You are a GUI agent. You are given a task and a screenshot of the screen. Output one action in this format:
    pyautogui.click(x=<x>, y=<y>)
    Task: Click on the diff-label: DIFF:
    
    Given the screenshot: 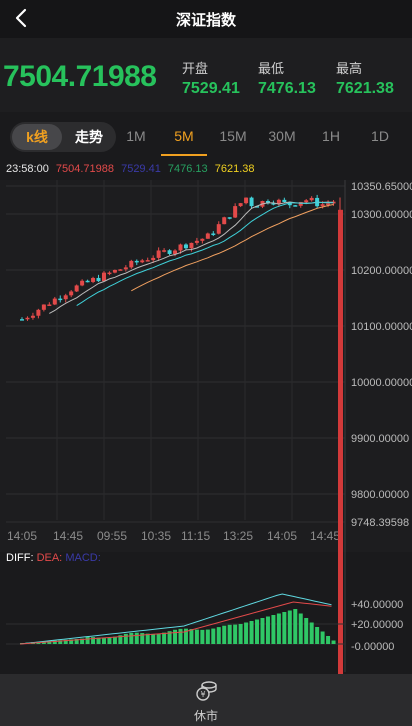 What is the action you would take?
    pyautogui.click(x=20, y=558)
    